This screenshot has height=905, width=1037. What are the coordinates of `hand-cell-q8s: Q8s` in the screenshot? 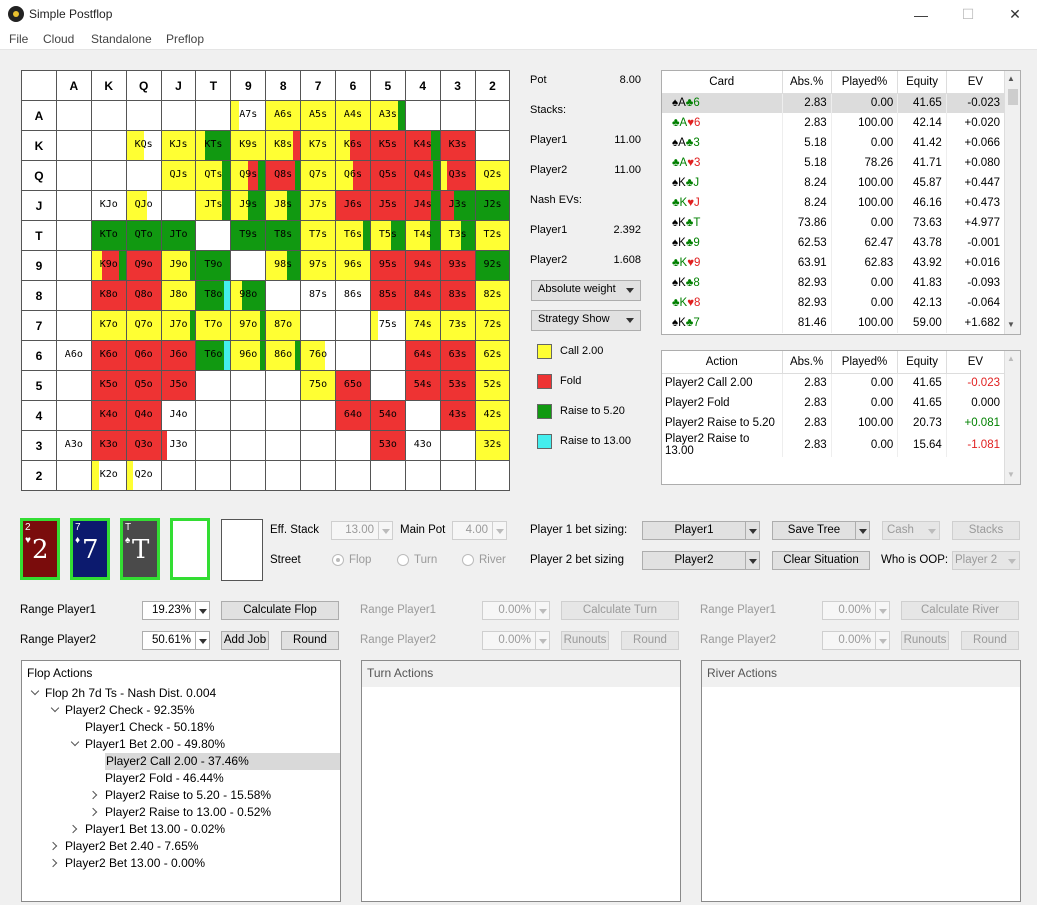 It's located at (283, 175).